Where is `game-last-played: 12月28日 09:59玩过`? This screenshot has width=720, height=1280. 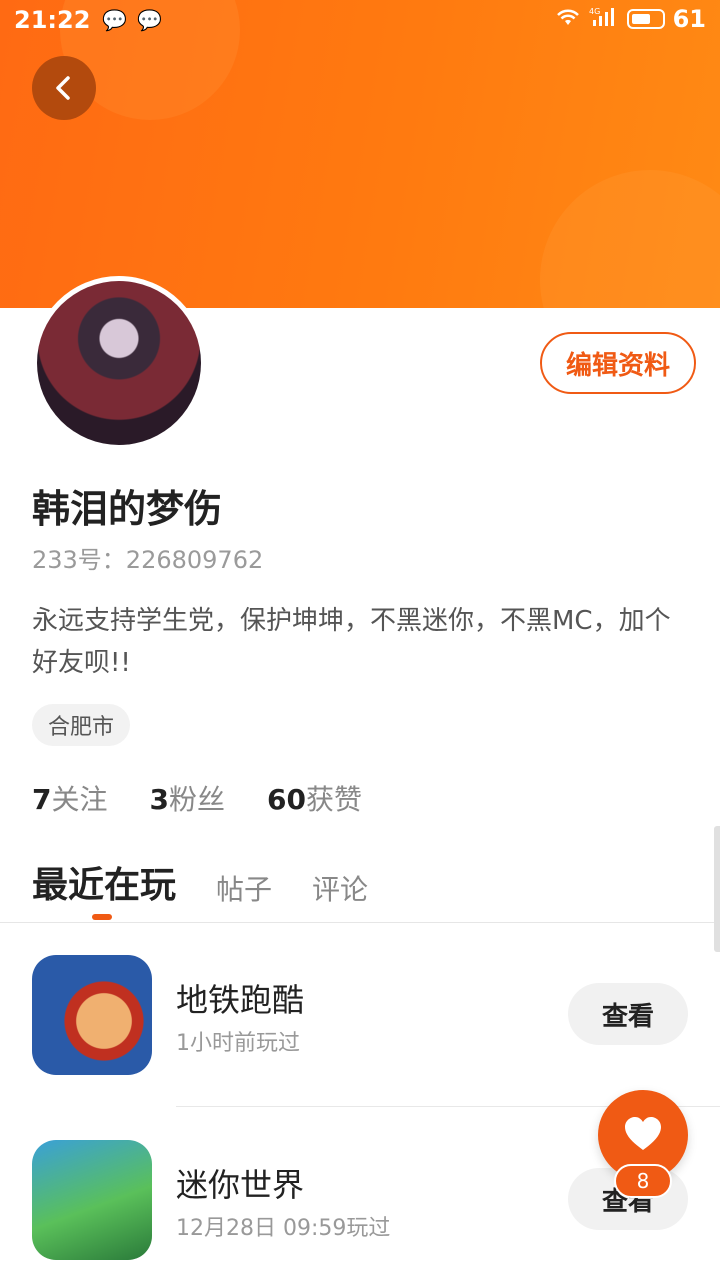
game-last-played: 12月28日 09:59玩过 is located at coordinates (283, 1228).